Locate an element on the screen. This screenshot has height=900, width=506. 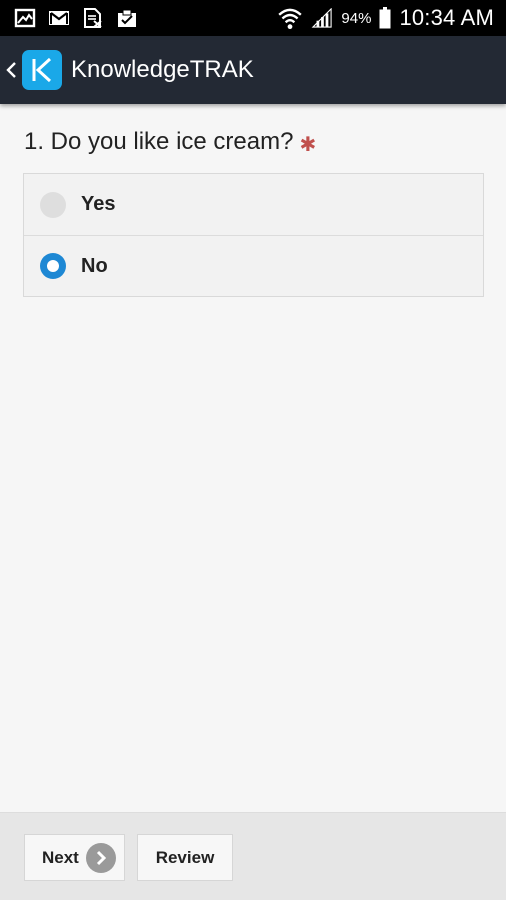
gallery-icon is located at coordinates (25, 18).